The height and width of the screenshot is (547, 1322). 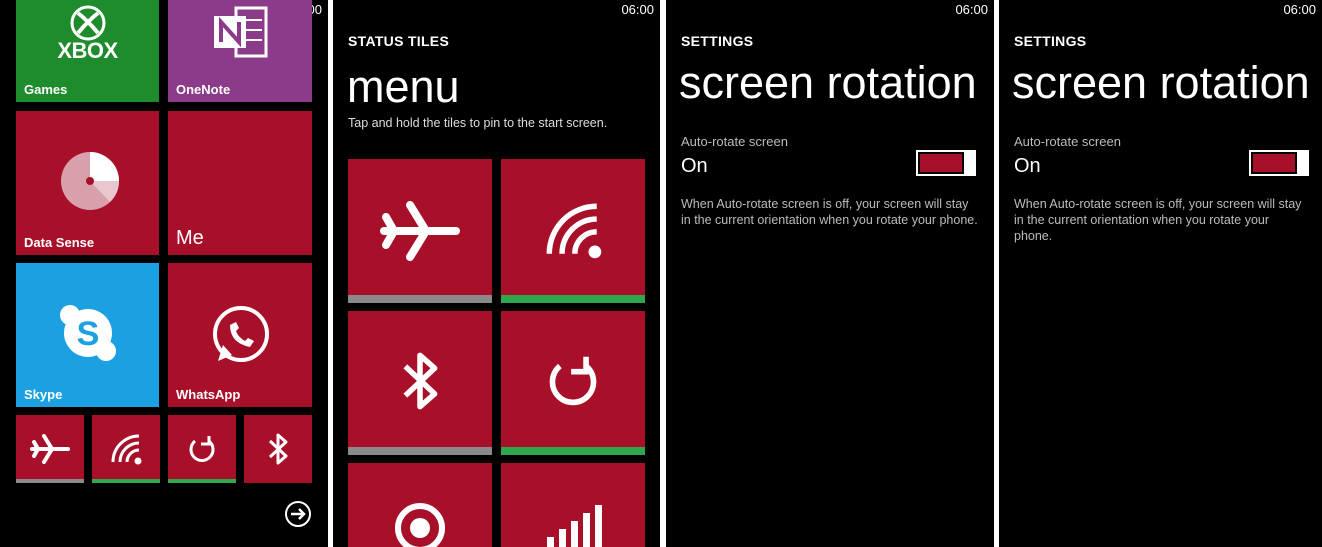 I want to click on location-icon, so click(x=420, y=525).